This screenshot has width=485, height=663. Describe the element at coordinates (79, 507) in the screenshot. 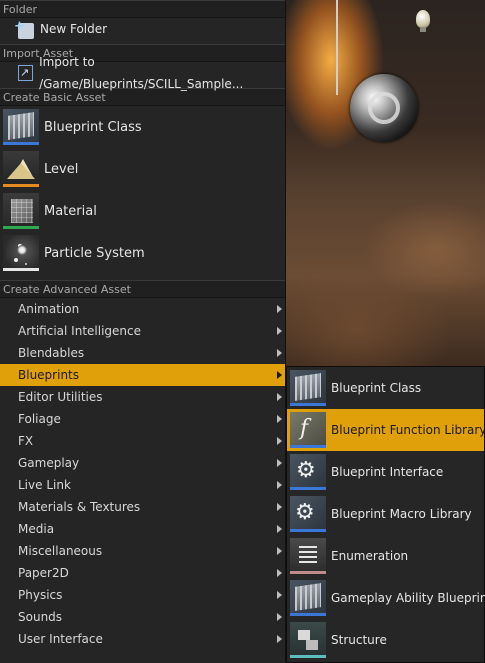

I see `category-label: Materials & Textures` at that location.